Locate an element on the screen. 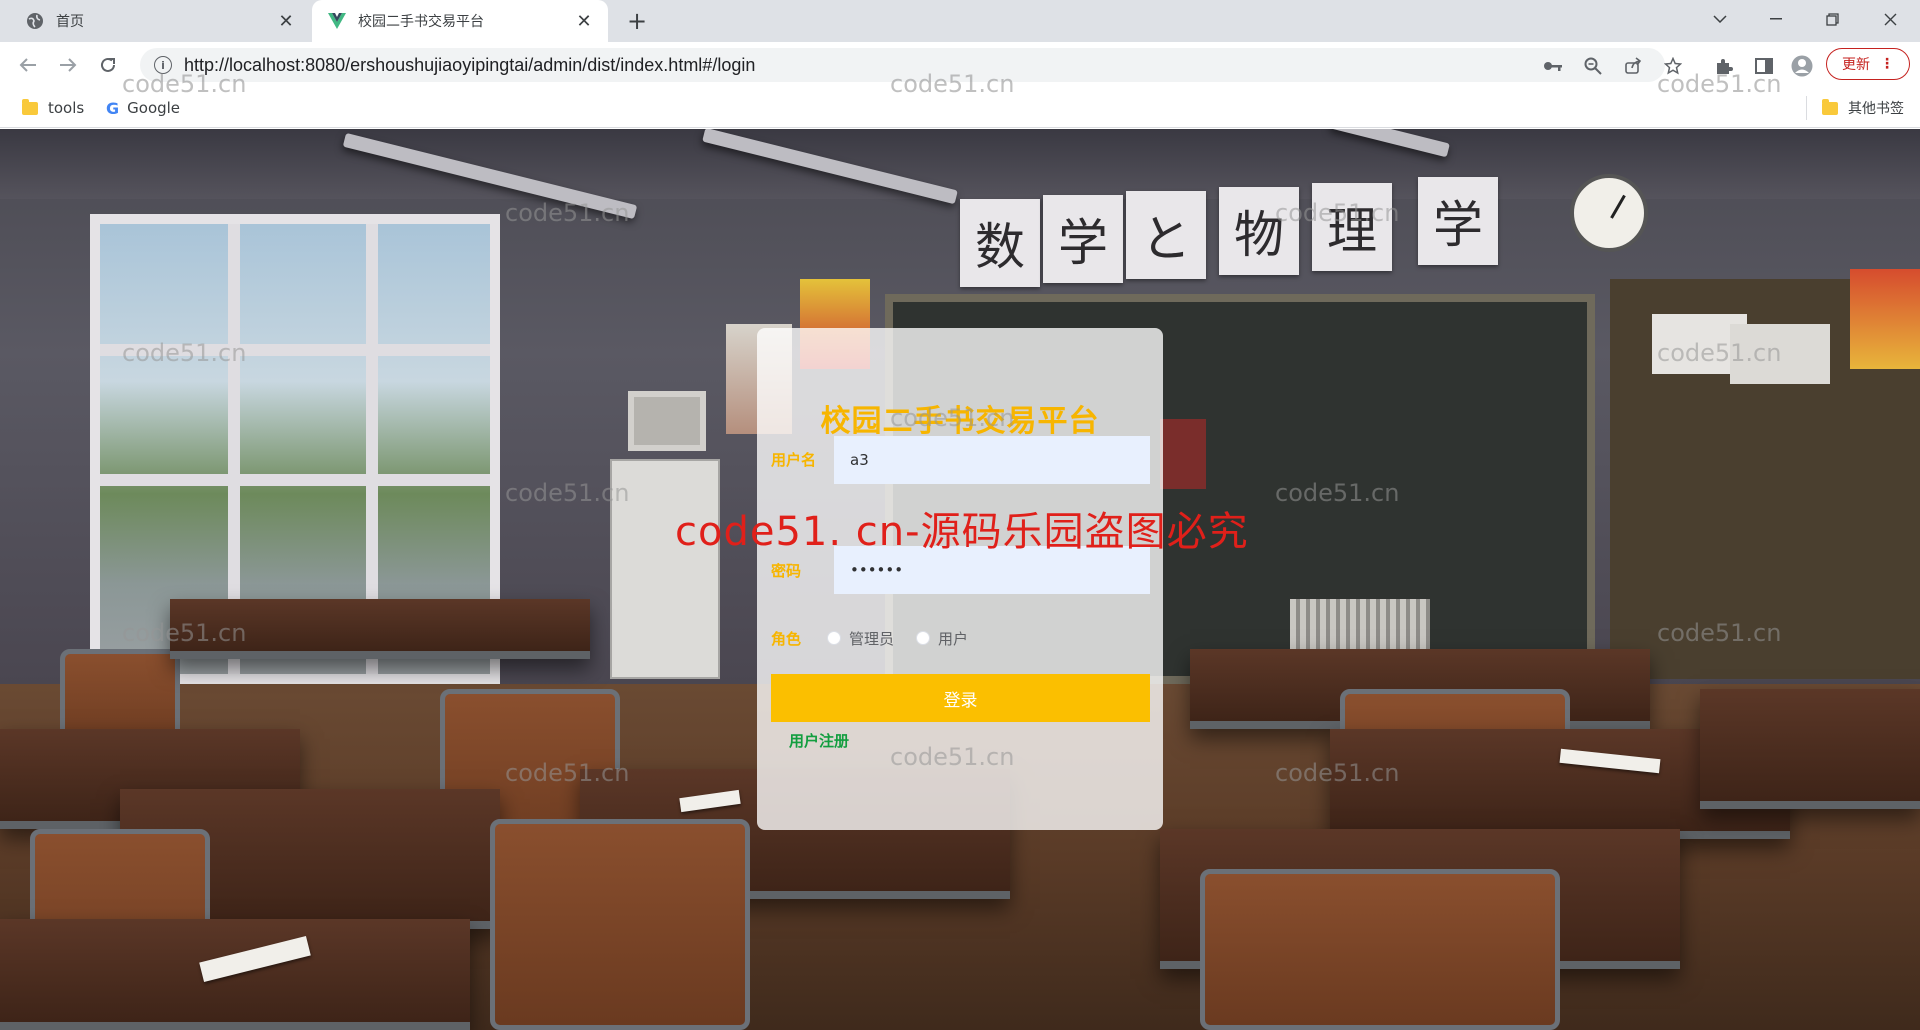 The width and height of the screenshot is (1920, 1030). password-label: 密码 is located at coordinates (786, 571).